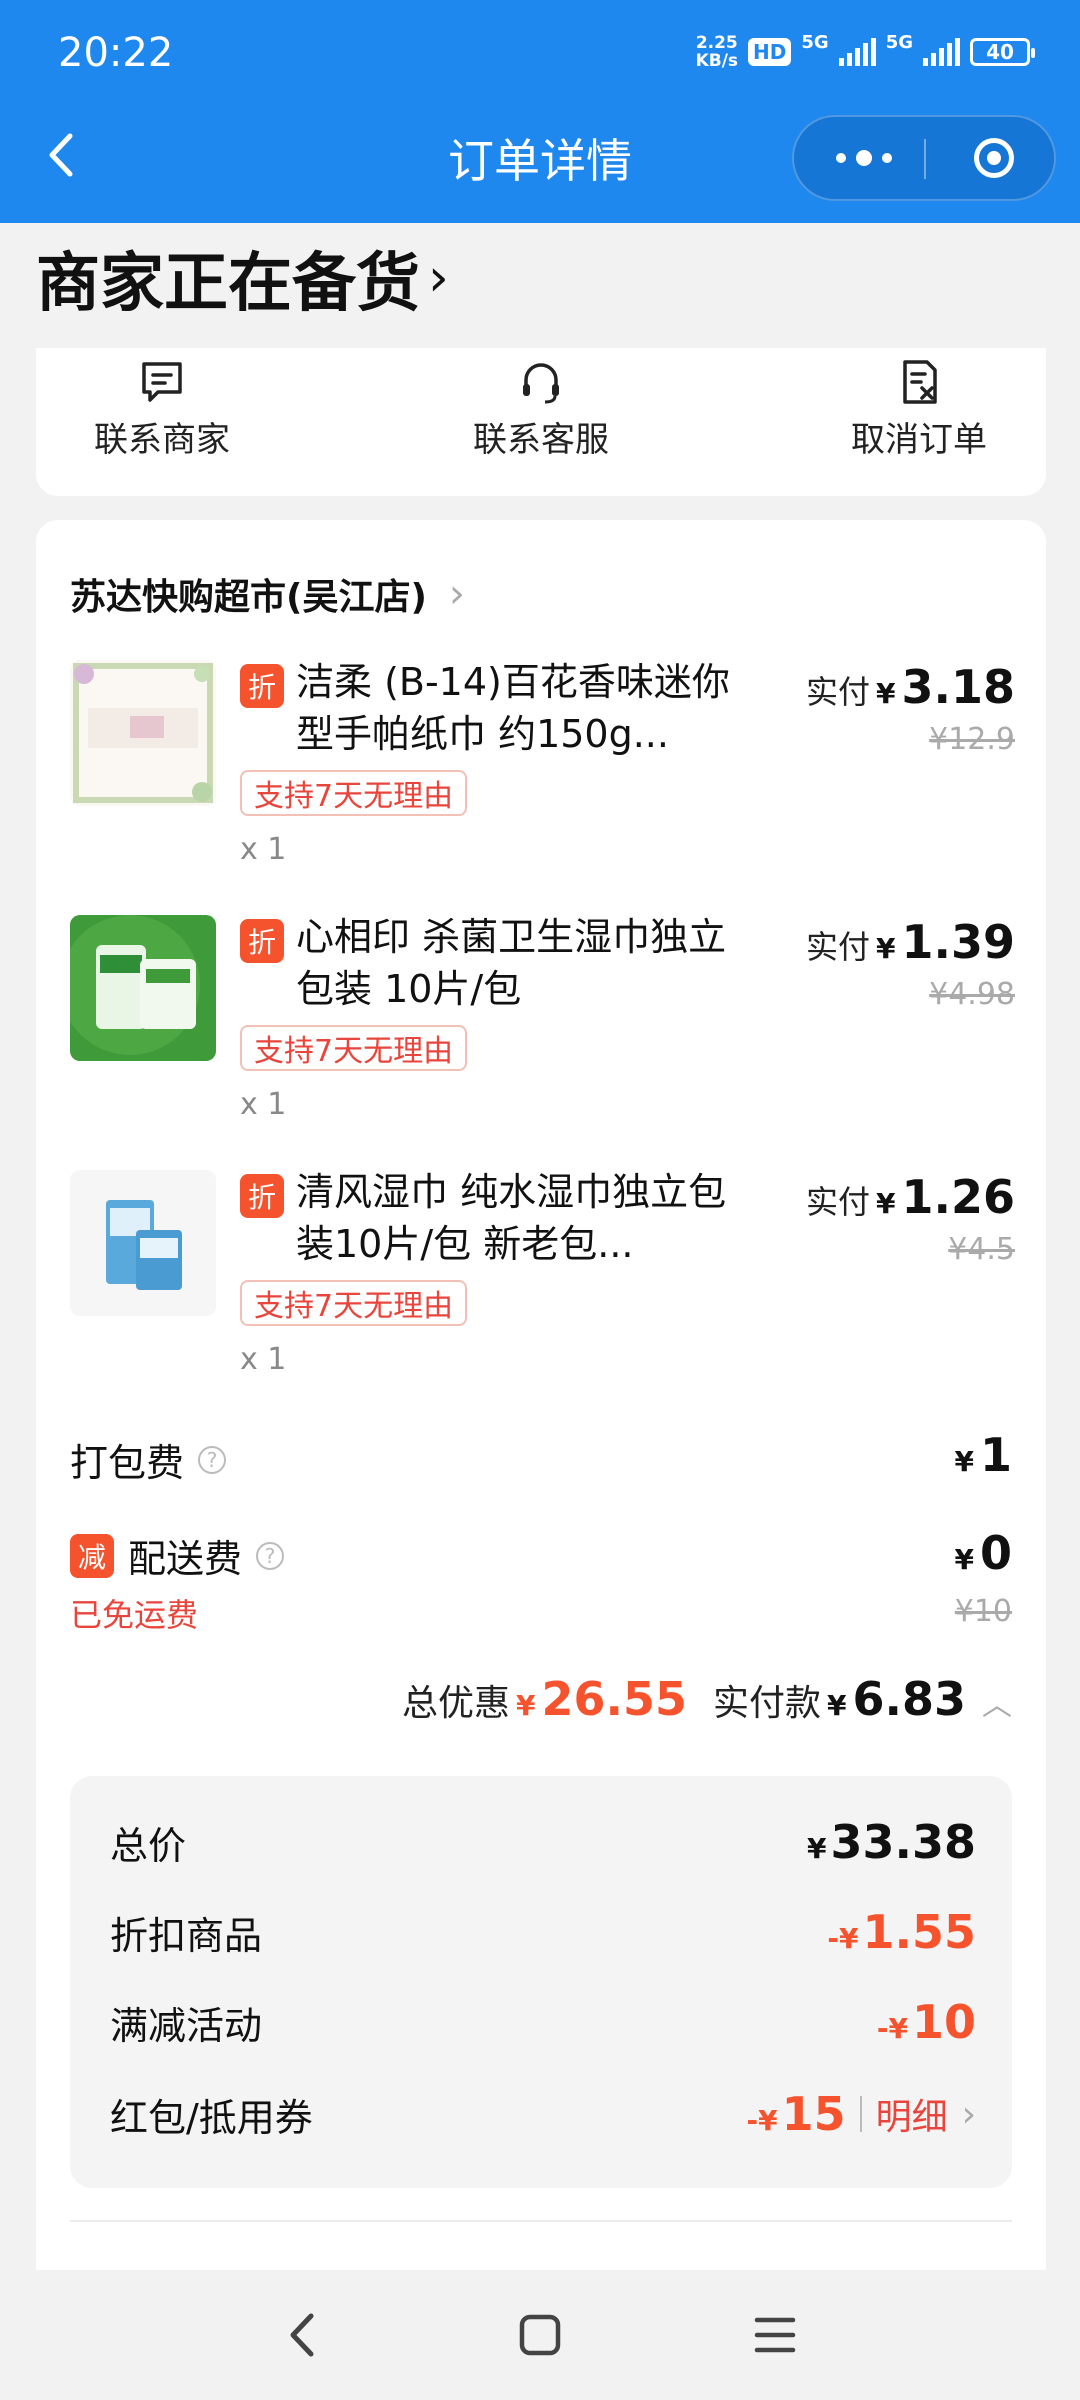 The image size is (1080, 2400). What do you see at coordinates (910, 687) in the screenshot?
I see `paid-price: 实付 ¥ 3.18` at bounding box center [910, 687].